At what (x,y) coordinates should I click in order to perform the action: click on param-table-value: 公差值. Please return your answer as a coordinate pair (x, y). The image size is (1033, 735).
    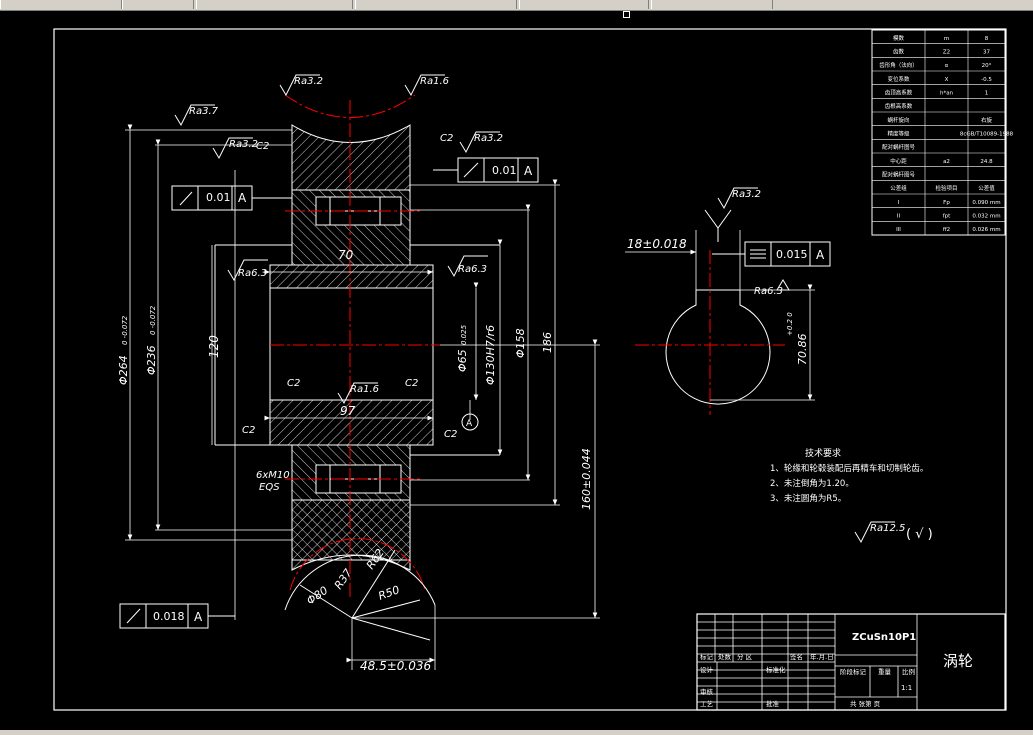
    Looking at the image, I should click on (986, 188).